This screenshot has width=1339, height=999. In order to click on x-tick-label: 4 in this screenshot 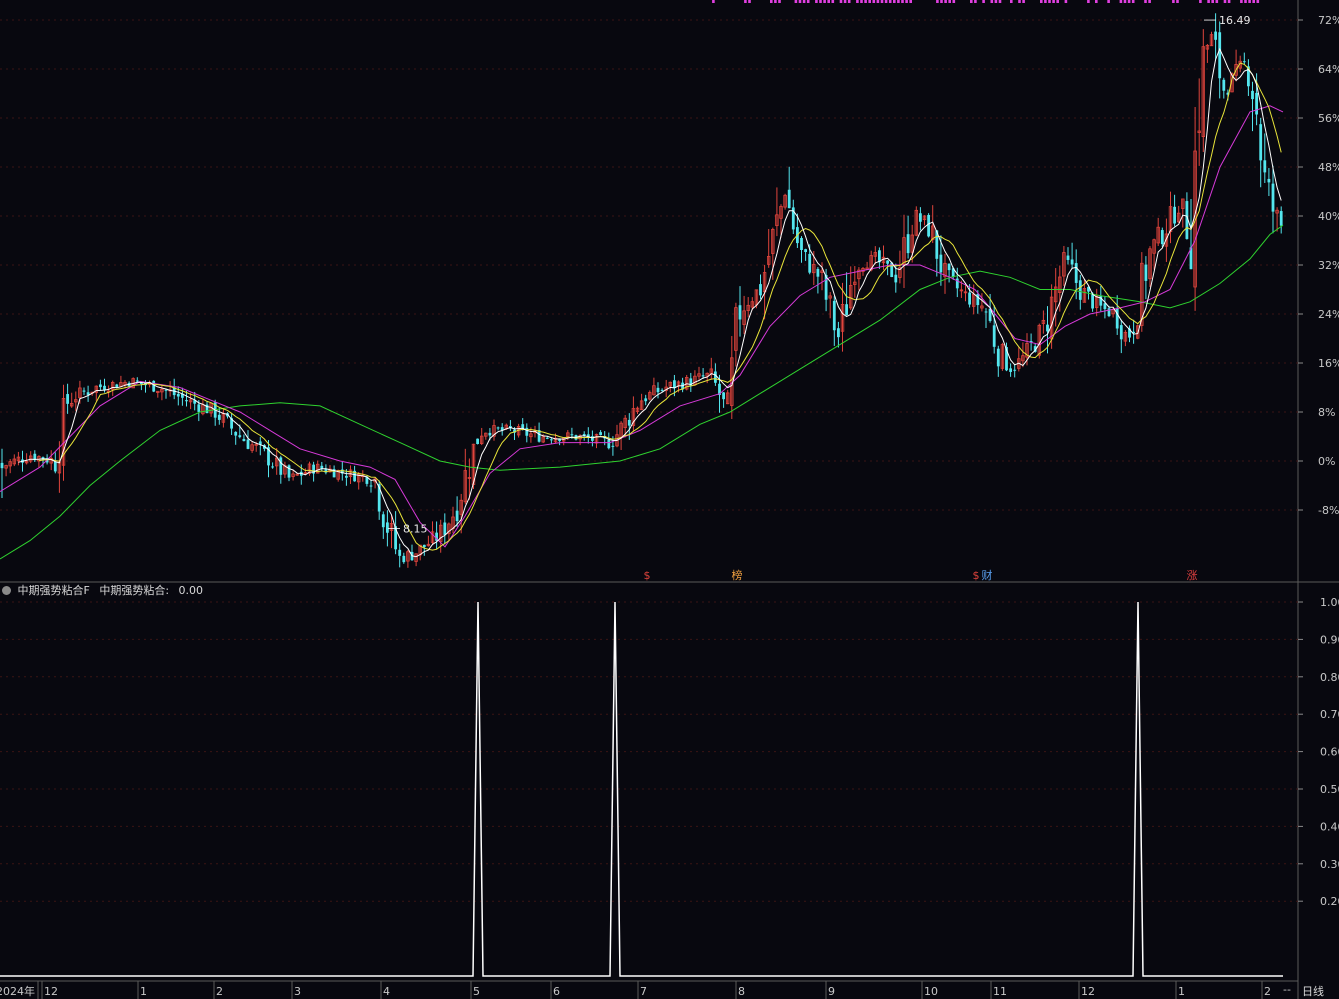, I will do `click(386, 991)`.